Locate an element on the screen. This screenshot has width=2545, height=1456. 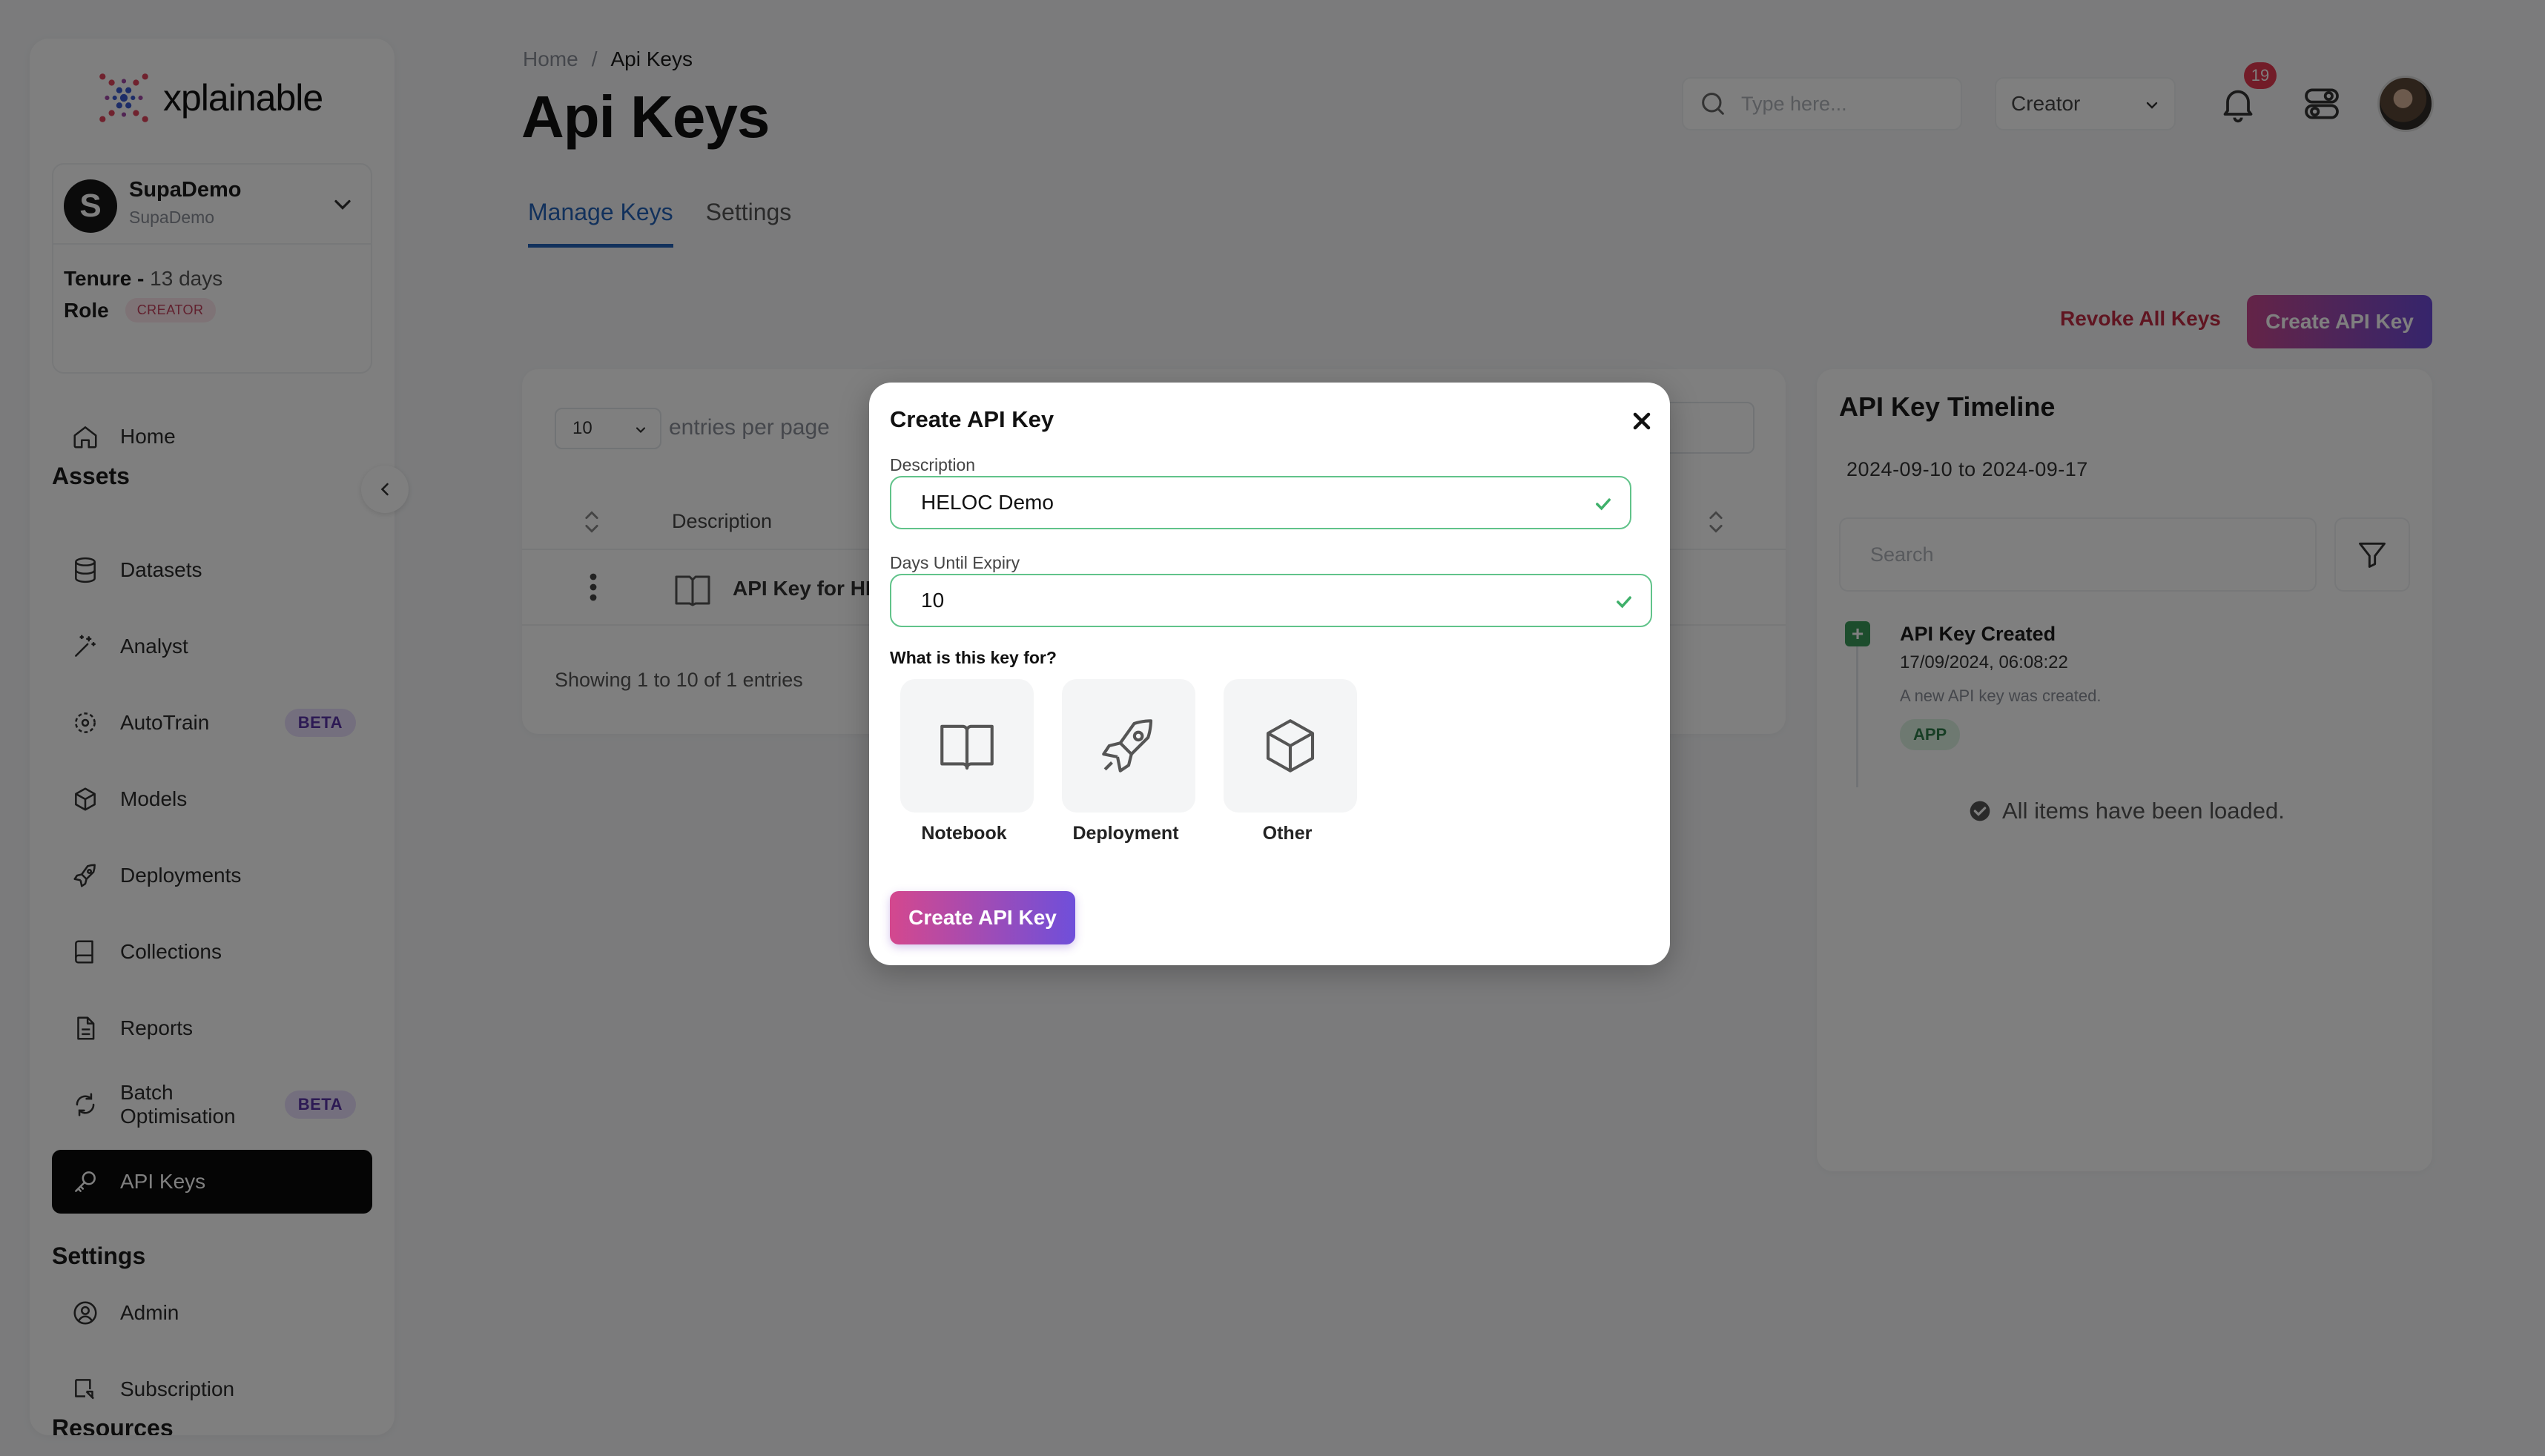
purpose-option-label: Notebook is located at coordinates (964, 833).